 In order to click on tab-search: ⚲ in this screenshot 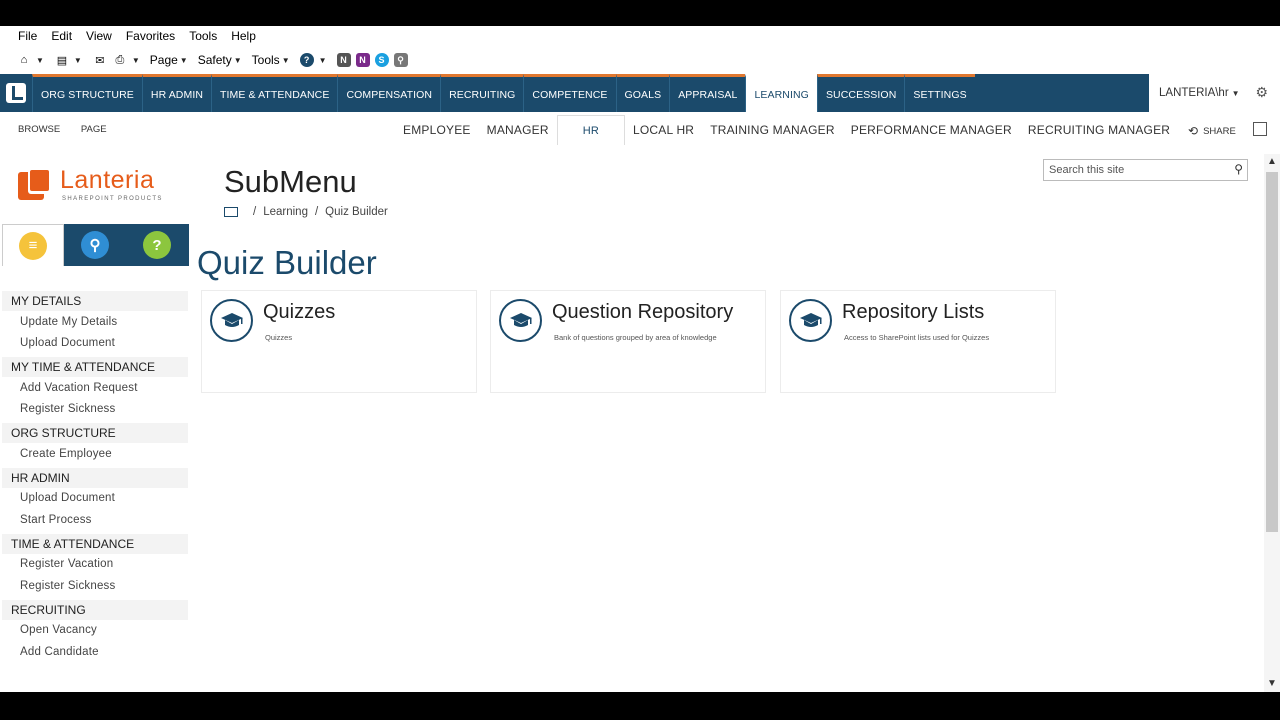, I will do `click(95, 245)`.